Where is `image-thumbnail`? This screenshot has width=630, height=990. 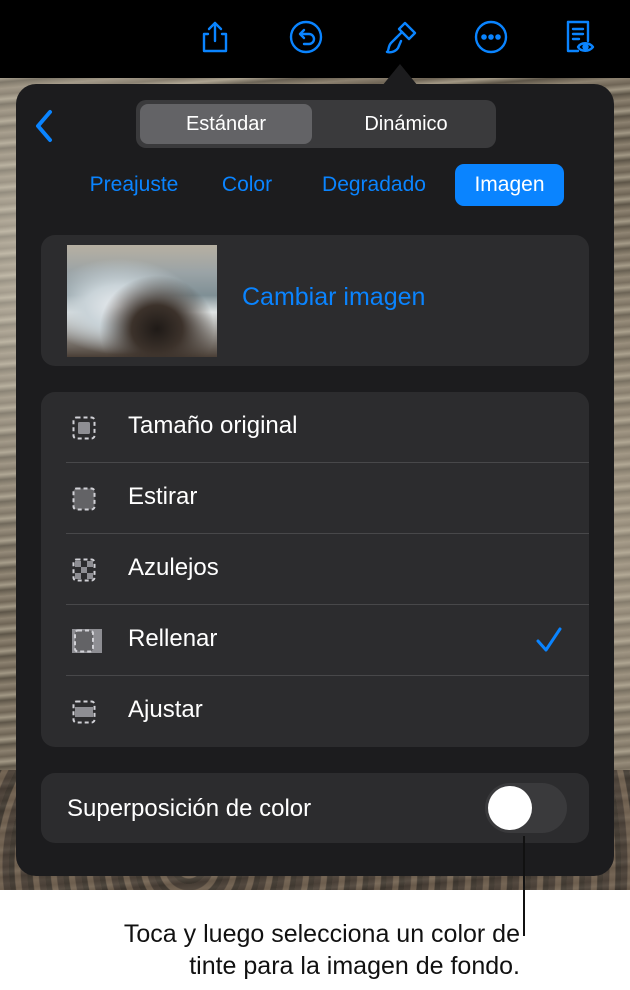 image-thumbnail is located at coordinates (142, 301).